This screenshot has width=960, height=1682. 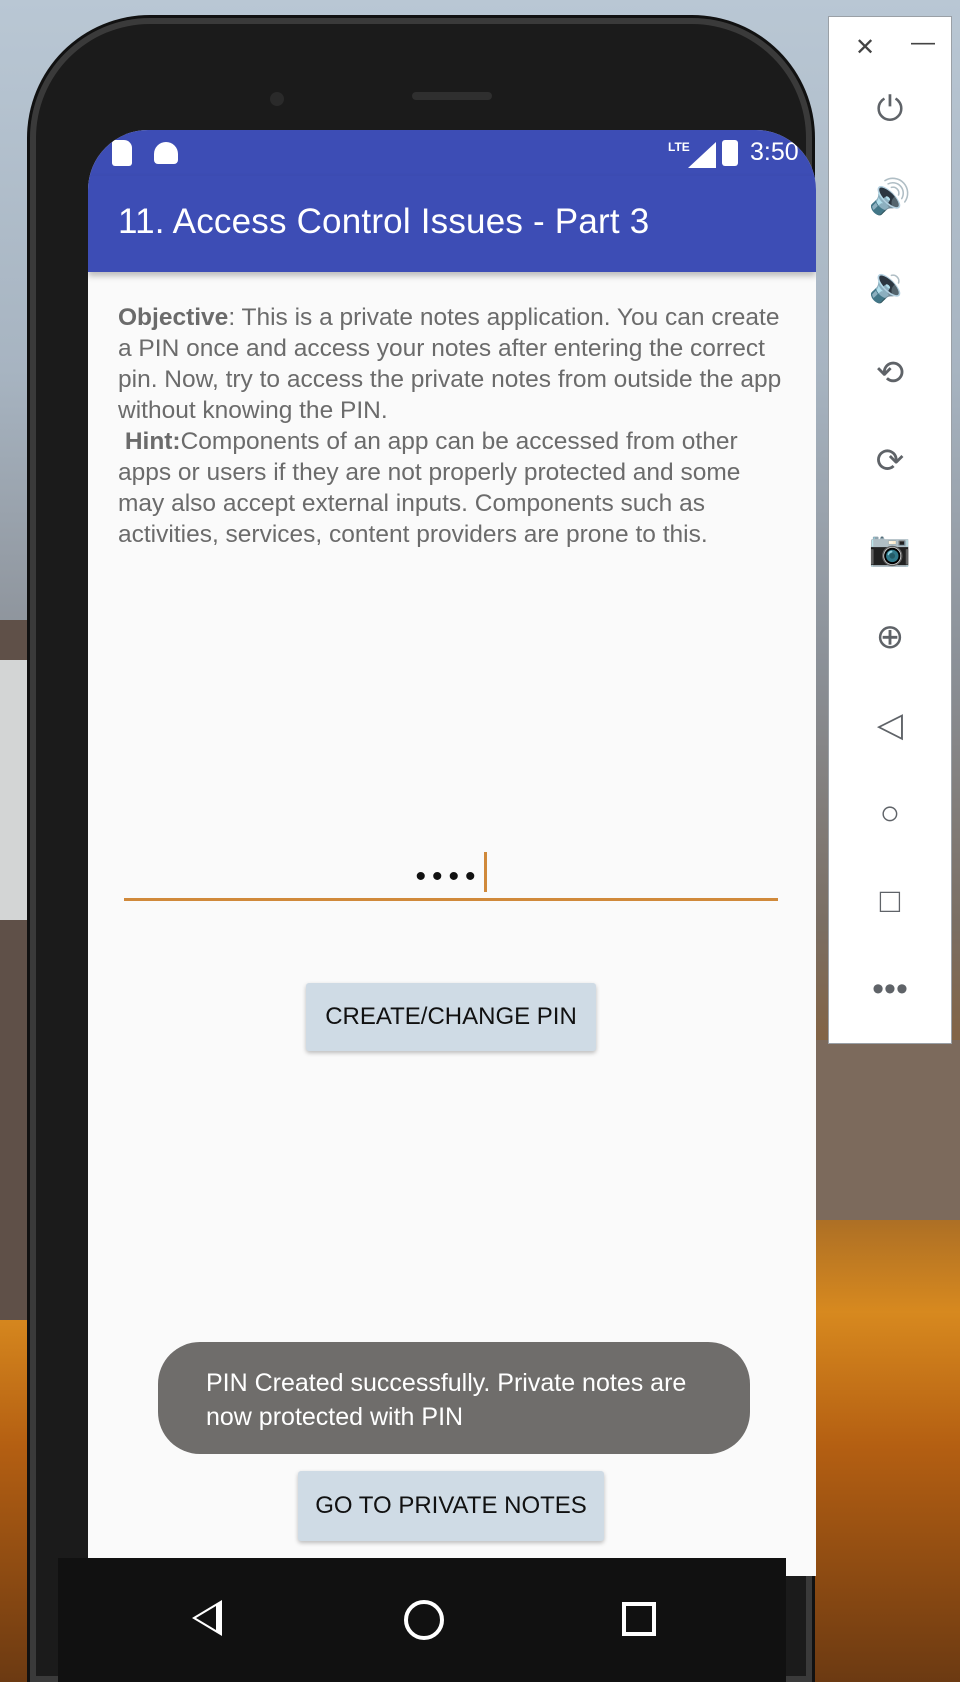 I want to click on hint-label: Hint:, so click(x=152, y=441).